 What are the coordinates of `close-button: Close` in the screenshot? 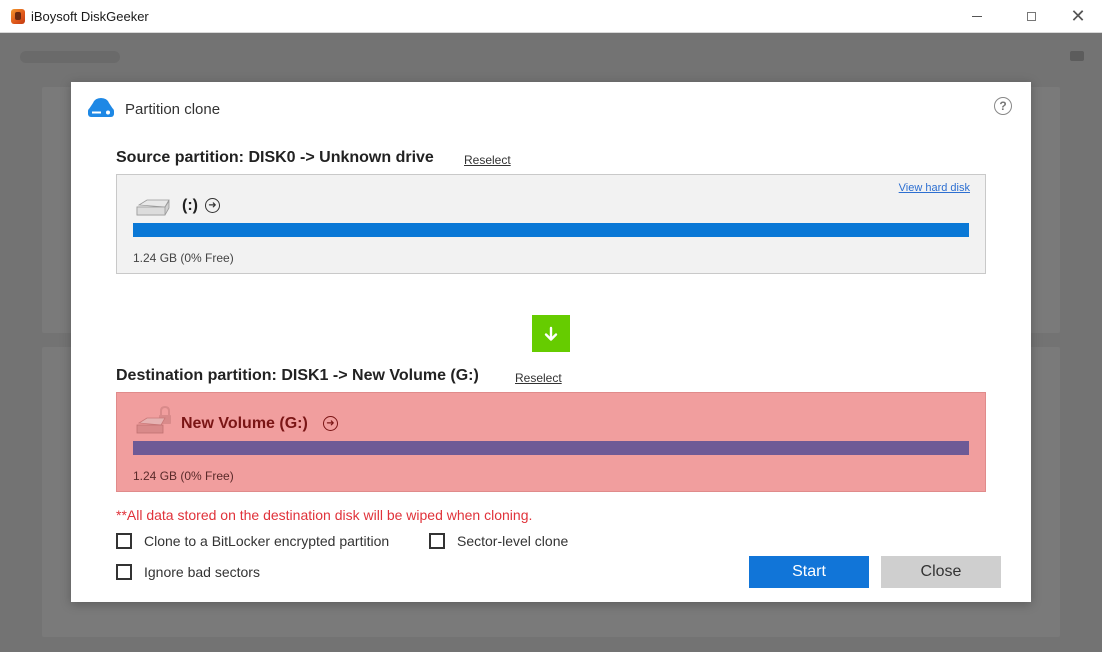 It's located at (941, 572).